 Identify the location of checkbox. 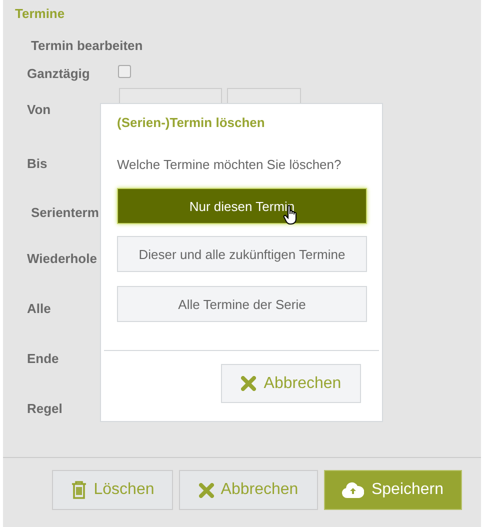
(124, 71).